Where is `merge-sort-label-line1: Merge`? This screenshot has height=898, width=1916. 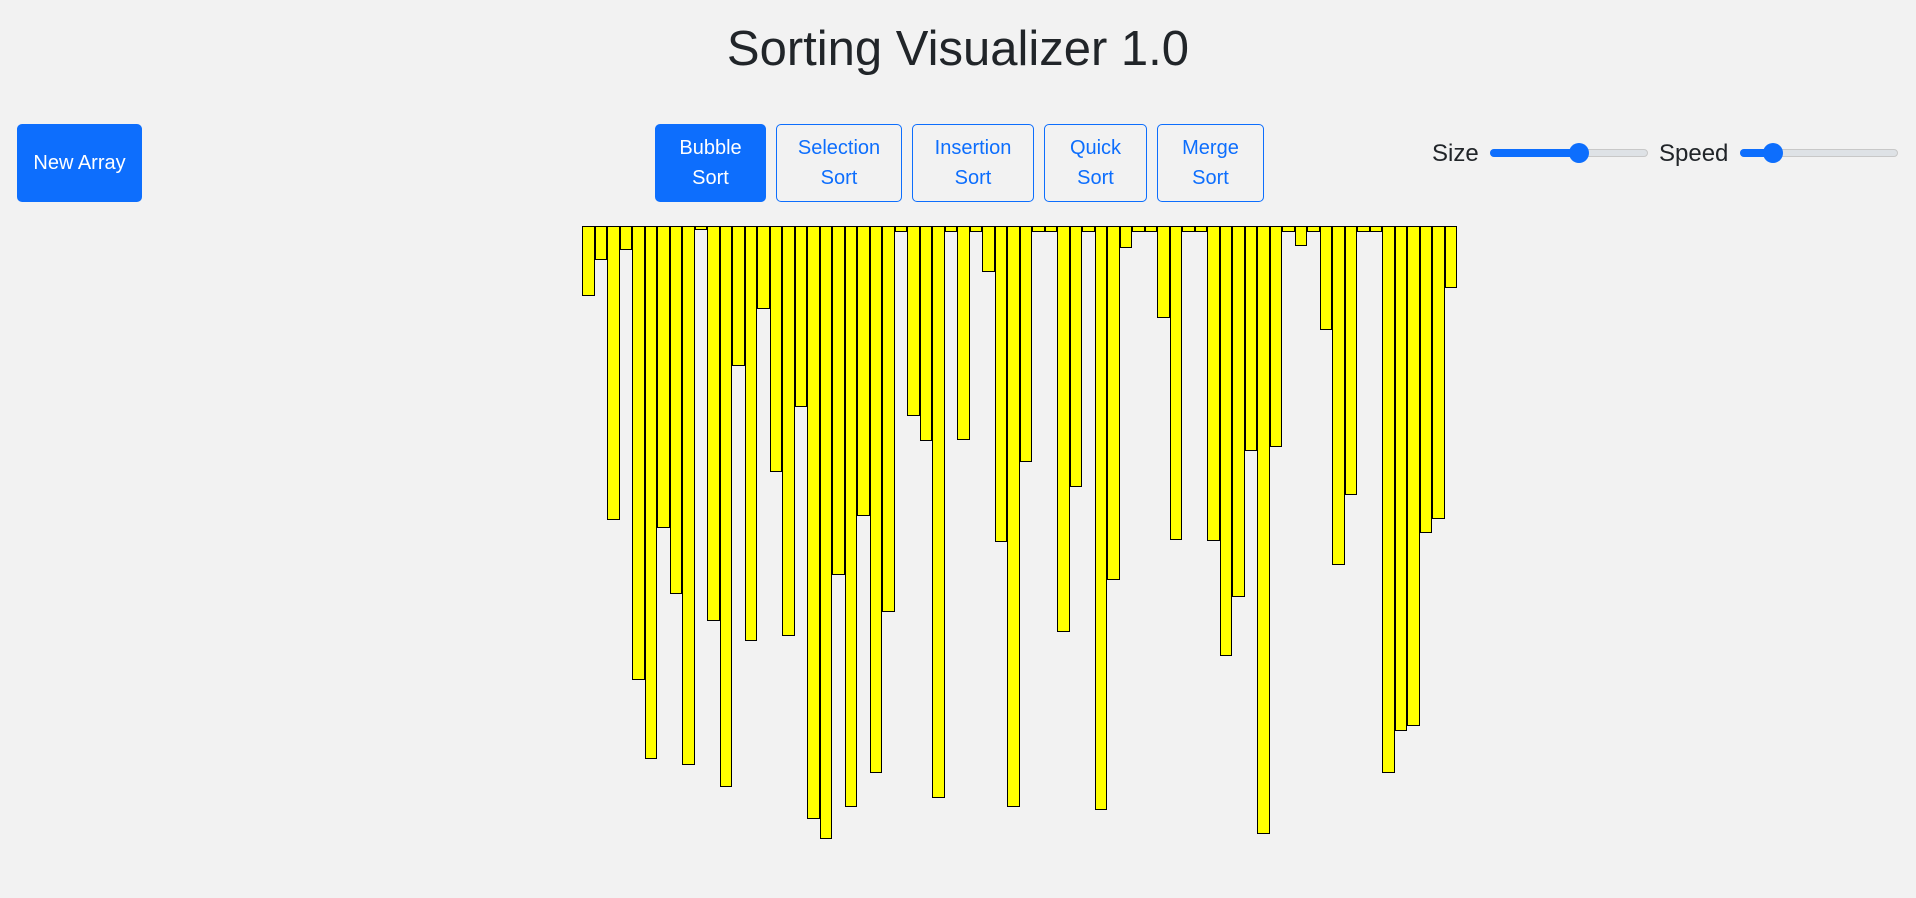
merge-sort-label-line1: Merge is located at coordinates (1210, 148).